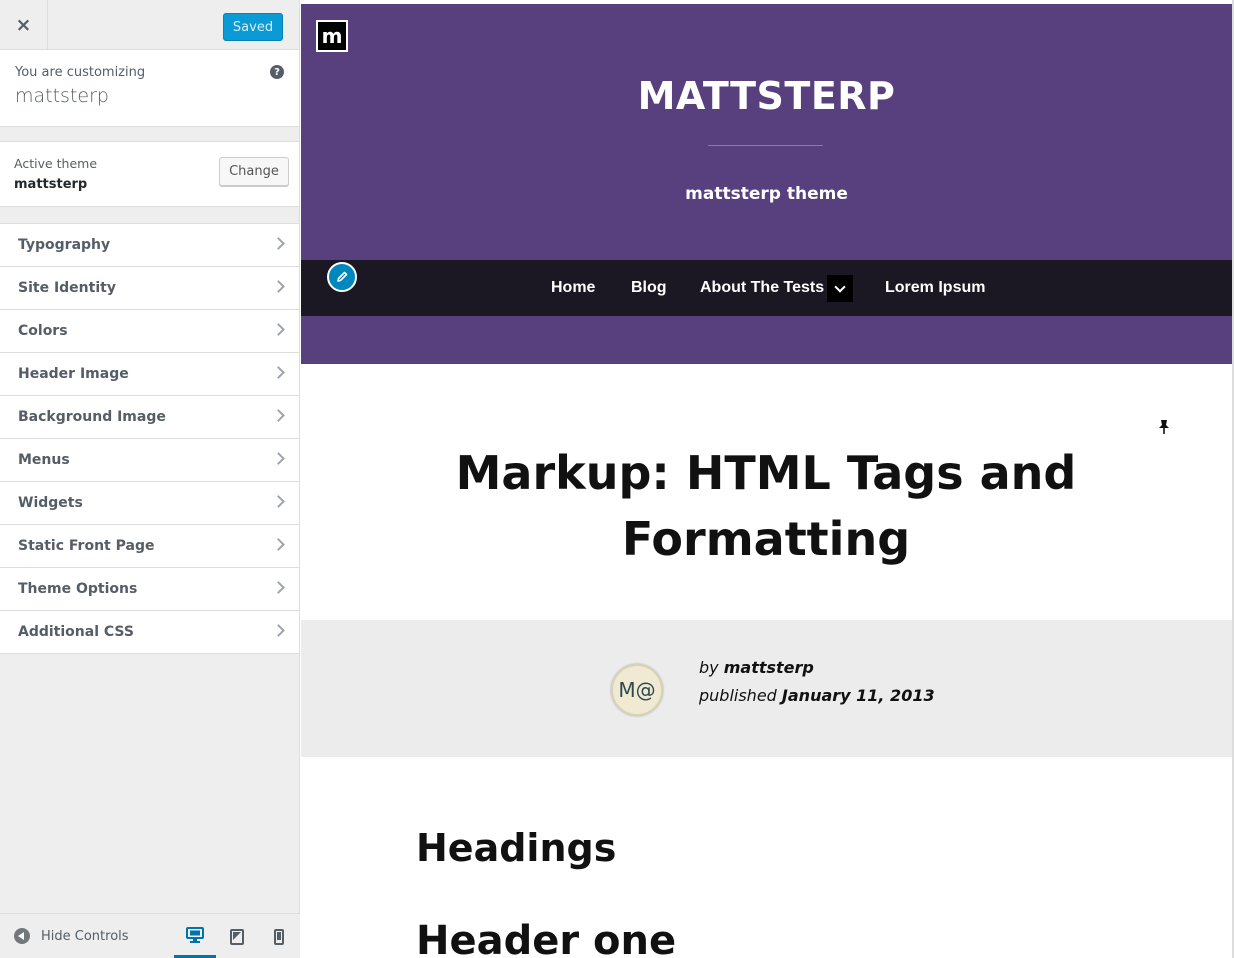 The width and height of the screenshot is (1234, 958). What do you see at coordinates (149, 174) in the screenshot?
I see `active-theme-panel: Active theme mattsterp Change` at bounding box center [149, 174].